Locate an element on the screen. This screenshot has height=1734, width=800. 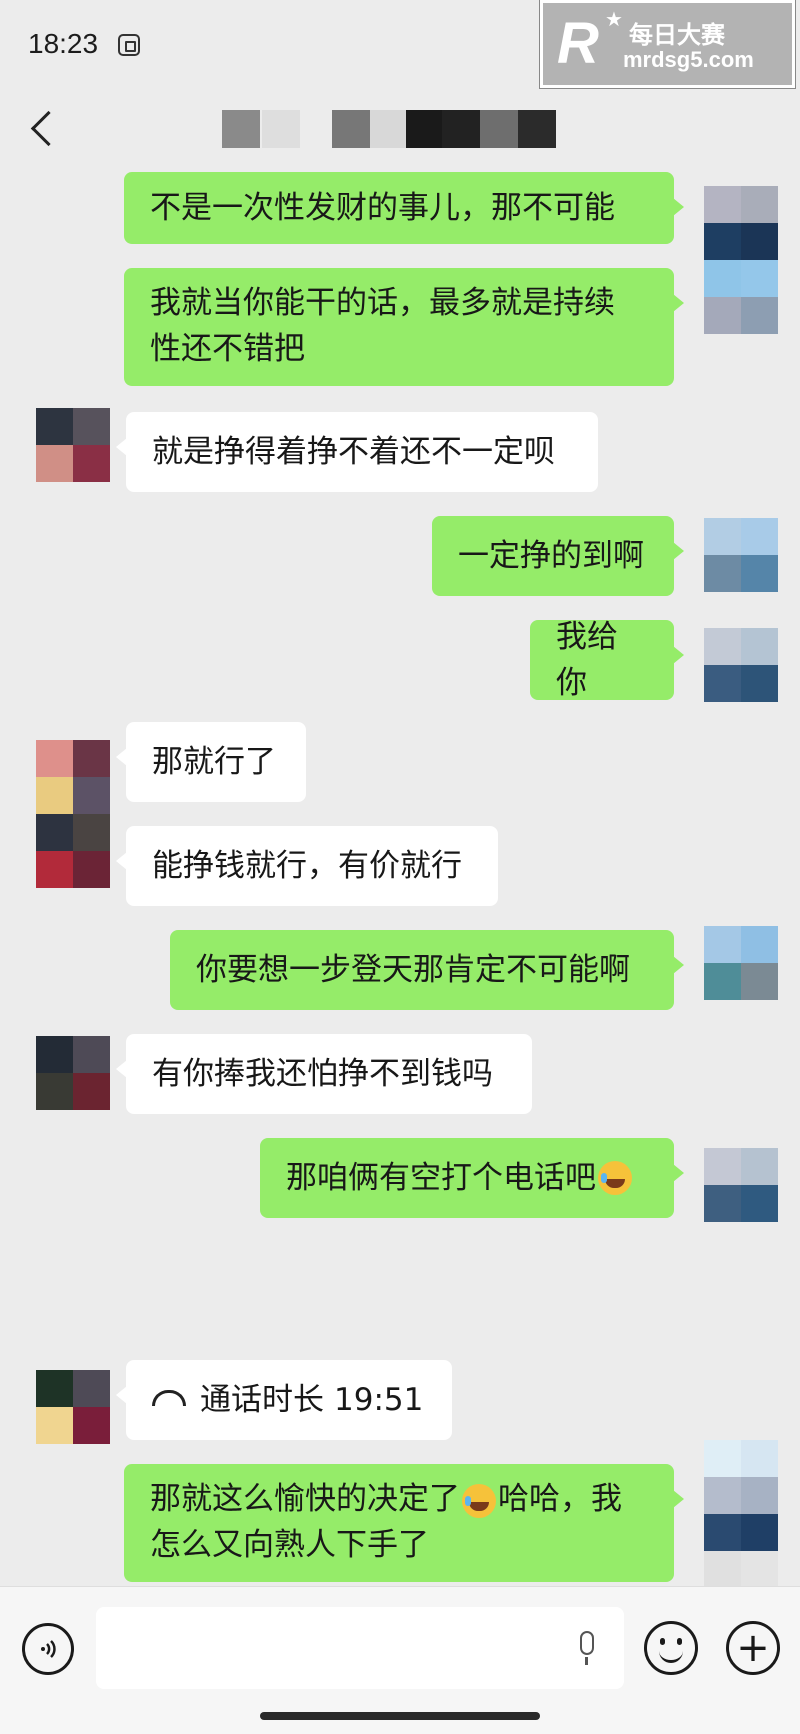
call-record-bubble: 通话时长 19:51 is located at coordinates (284, 1400).